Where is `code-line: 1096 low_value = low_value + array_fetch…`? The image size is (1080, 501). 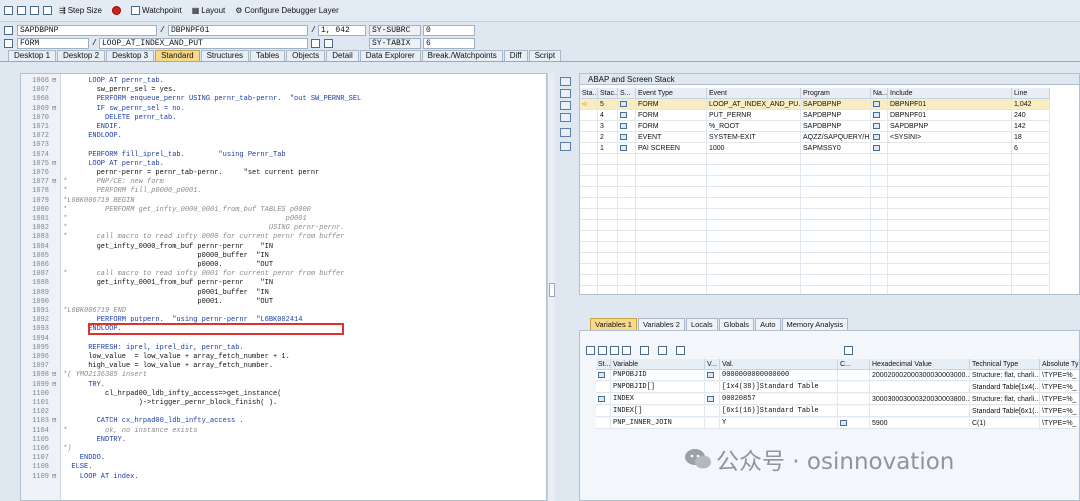
code-line: 1096 low_value = low_value + array_fetch… is located at coordinates (283, 357).